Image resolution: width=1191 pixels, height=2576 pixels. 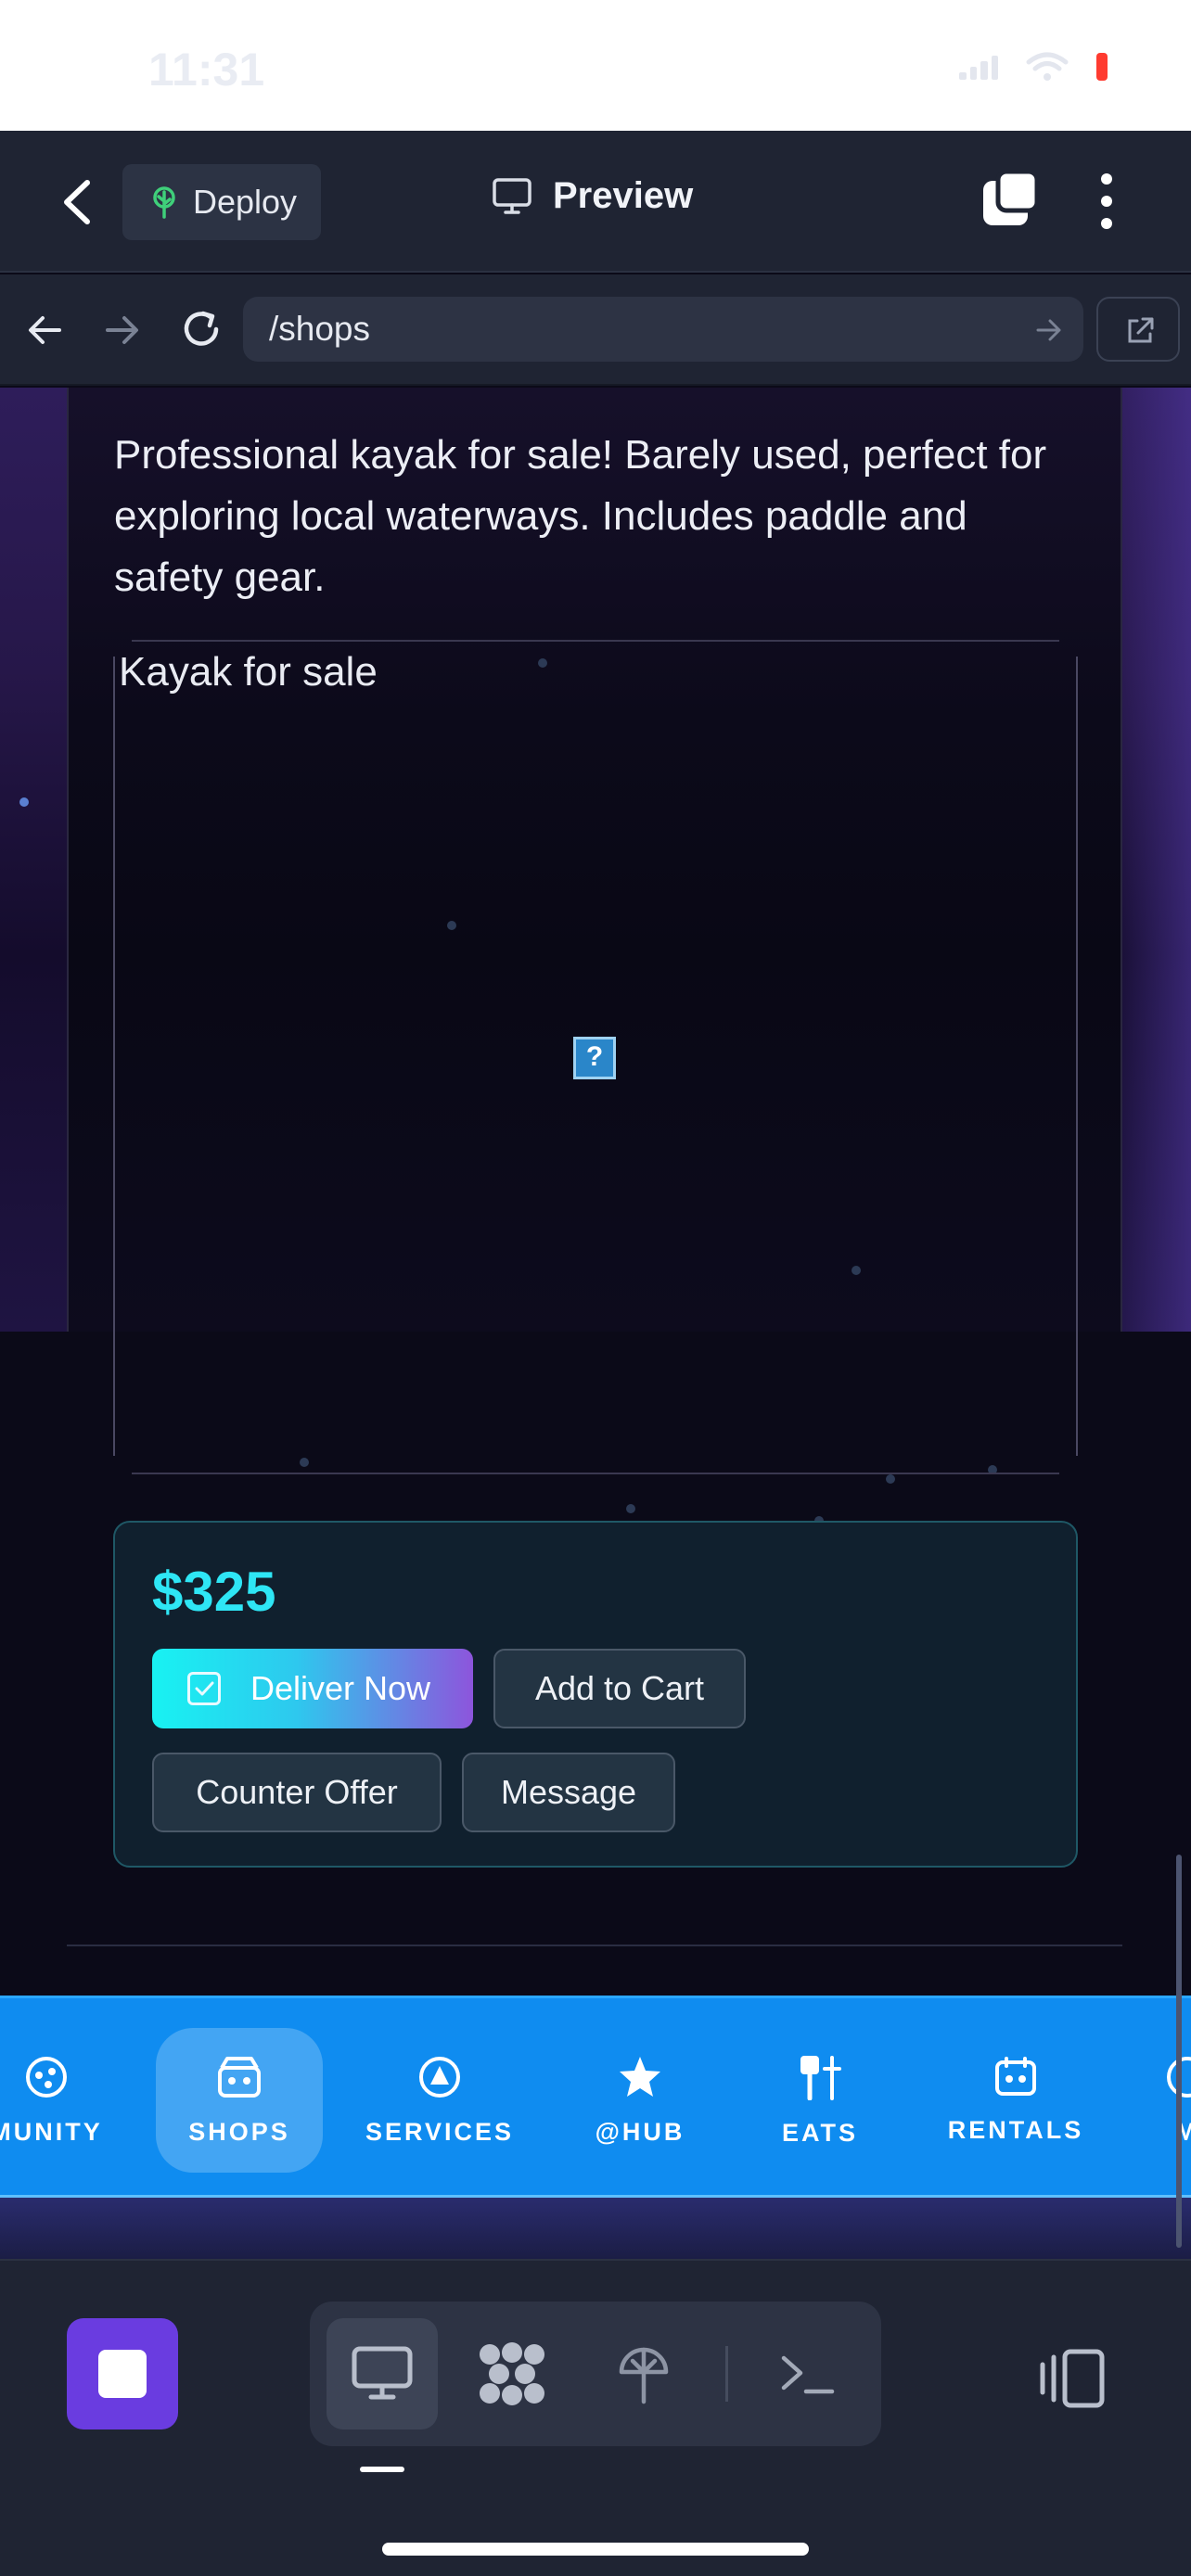 I want to click on checkbox-icon, so click(x=204, y=1688).